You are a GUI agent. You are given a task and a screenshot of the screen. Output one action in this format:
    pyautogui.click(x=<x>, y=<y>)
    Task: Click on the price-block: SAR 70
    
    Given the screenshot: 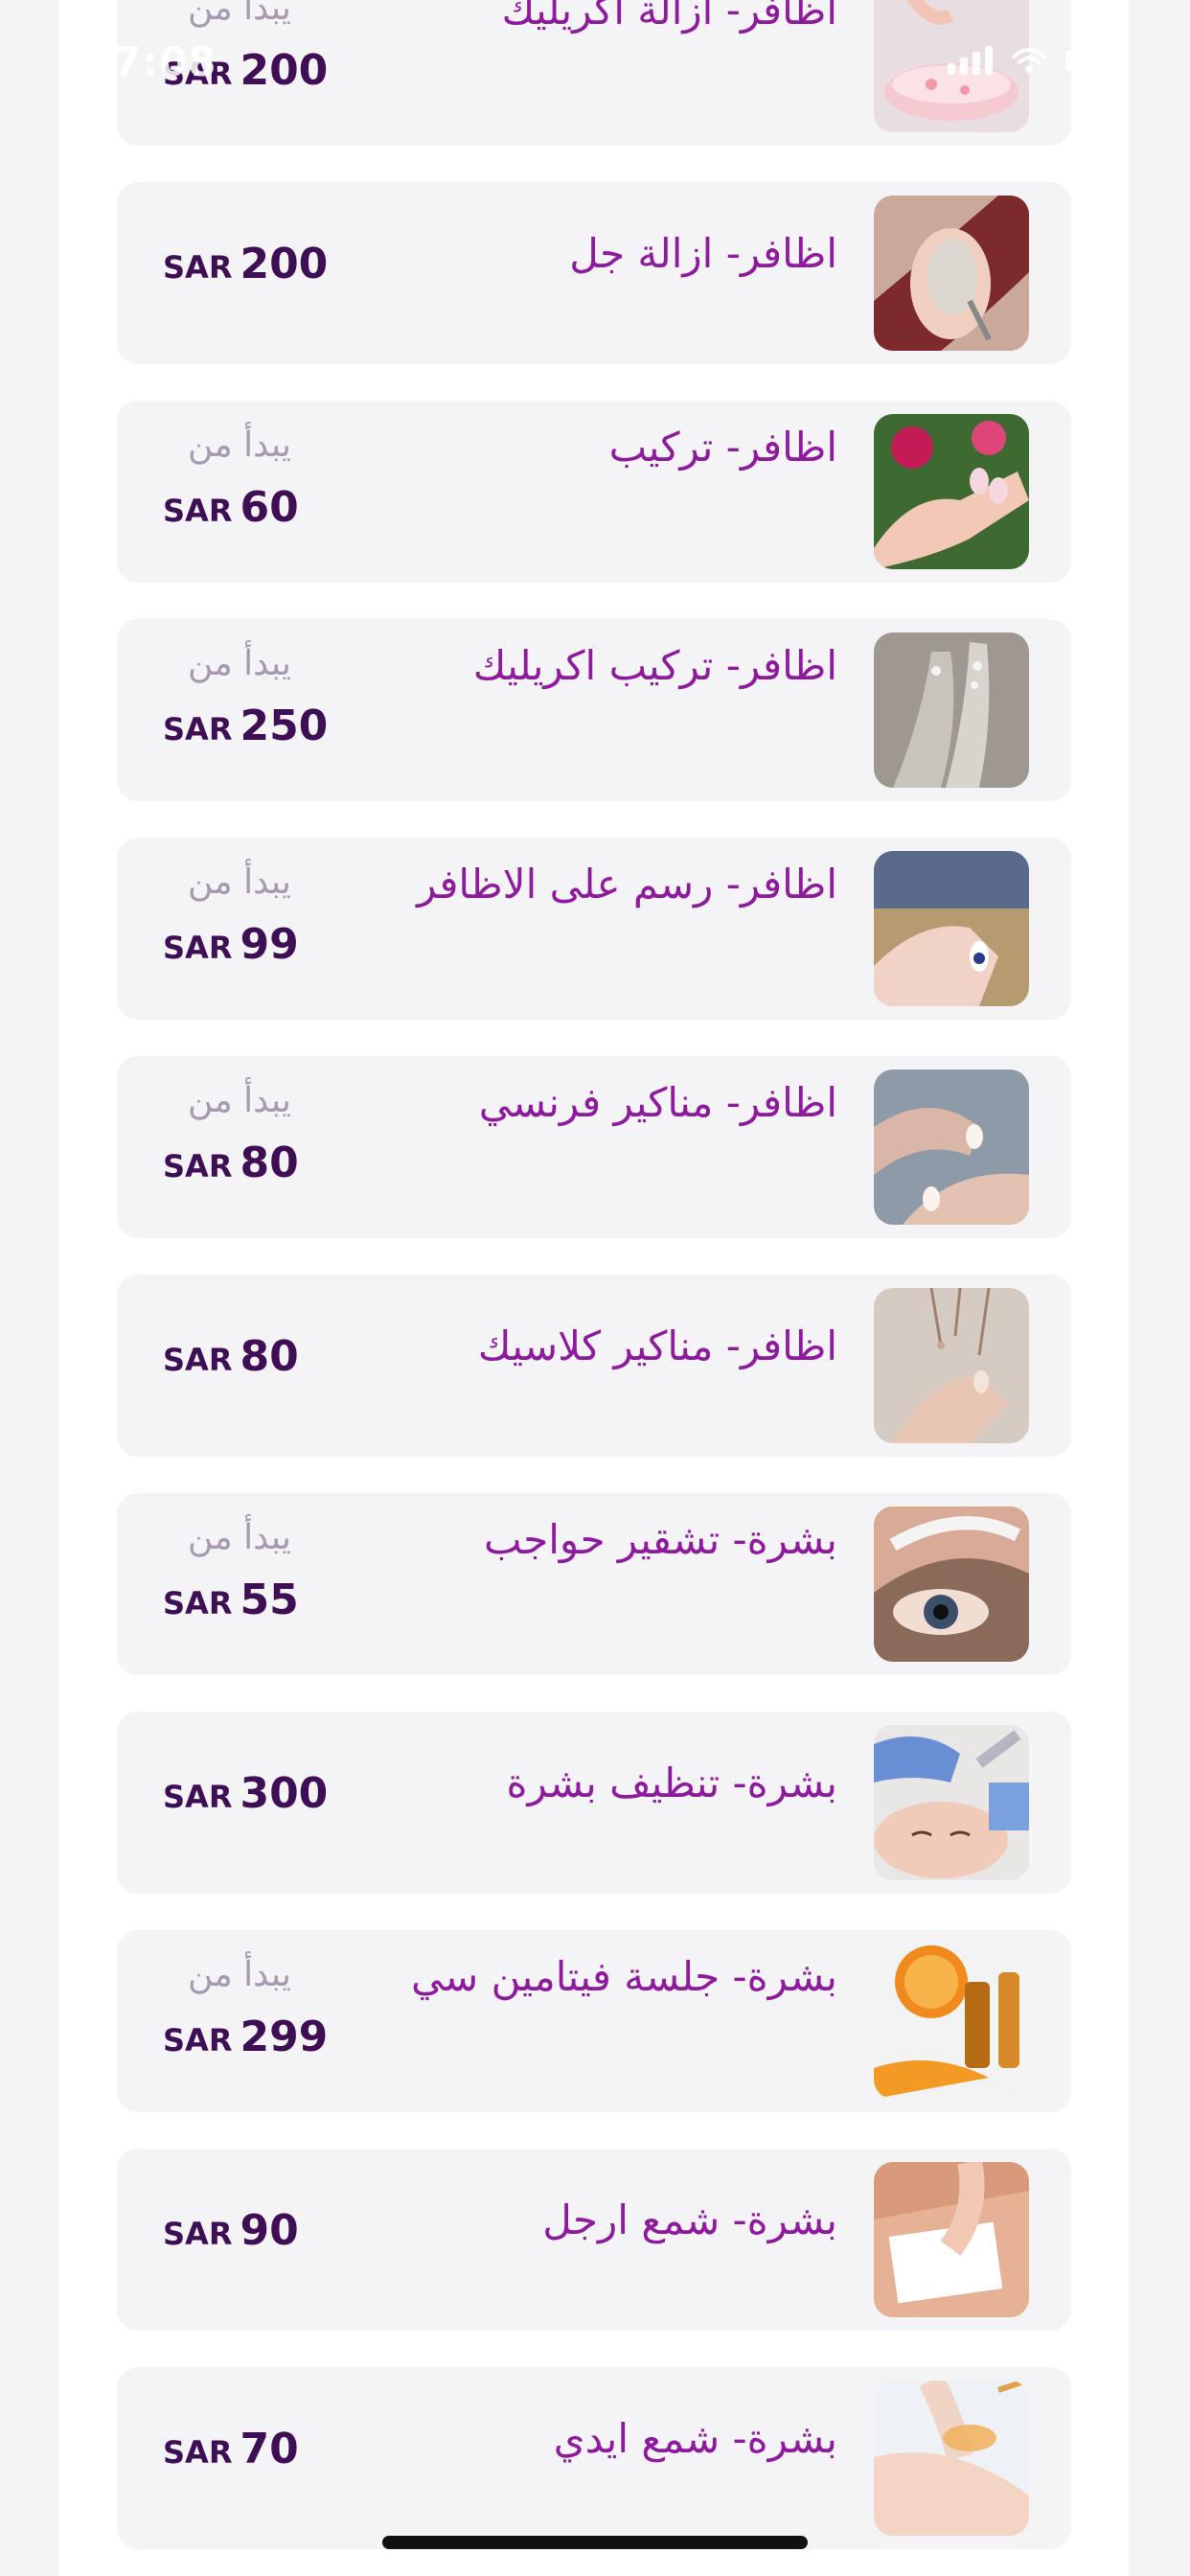 What is the action you would take?
    pyautogui.click(x=273, y=2458)
    